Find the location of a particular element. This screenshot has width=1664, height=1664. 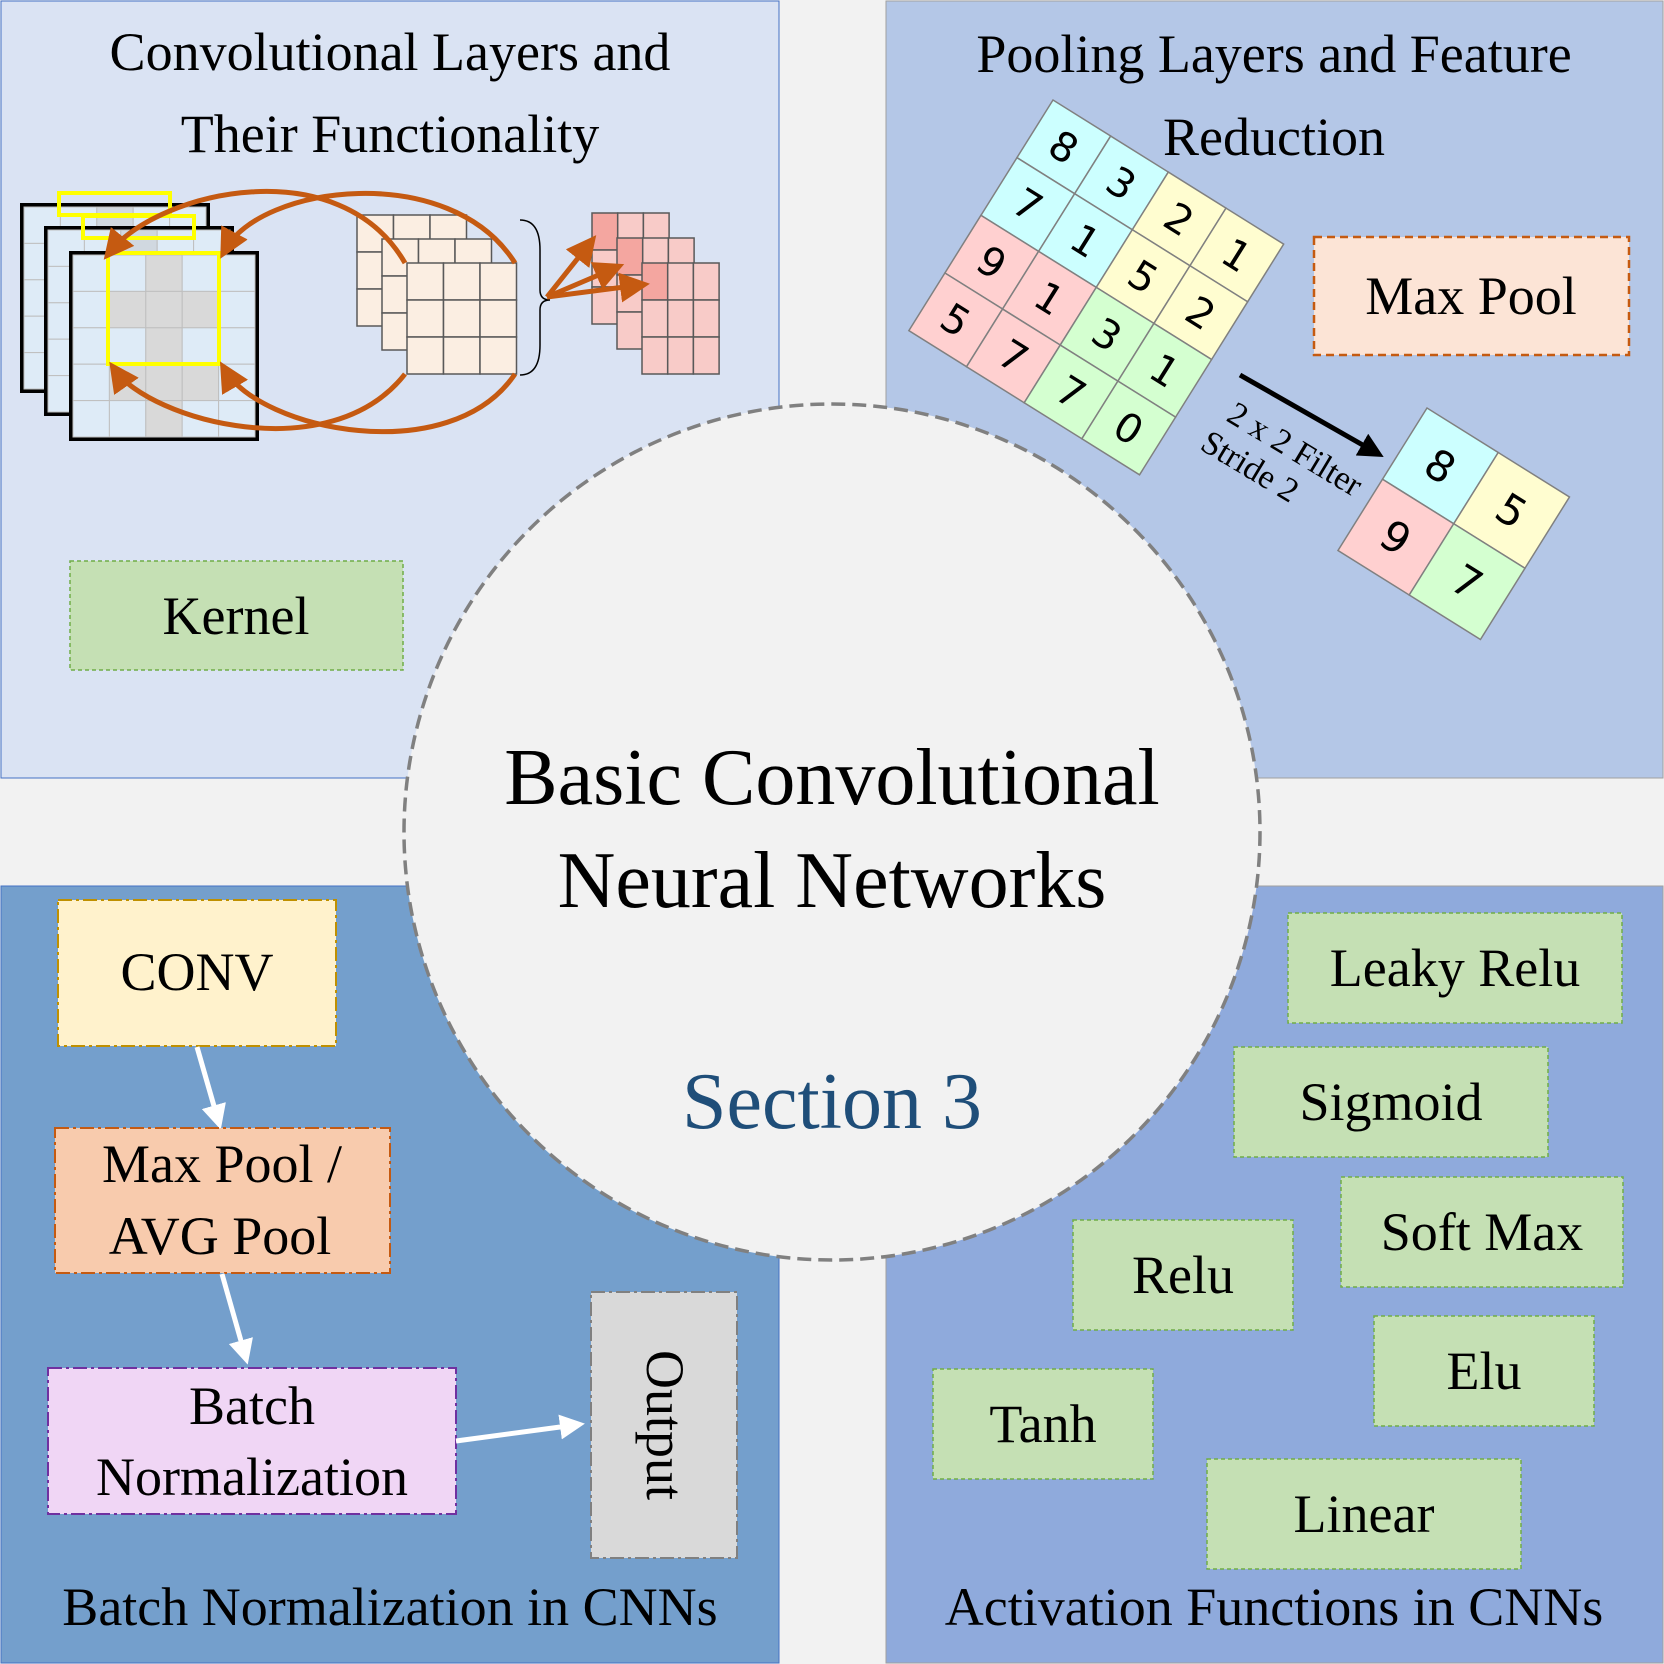

conv-label: CONV is located at coordinates (196, 972).